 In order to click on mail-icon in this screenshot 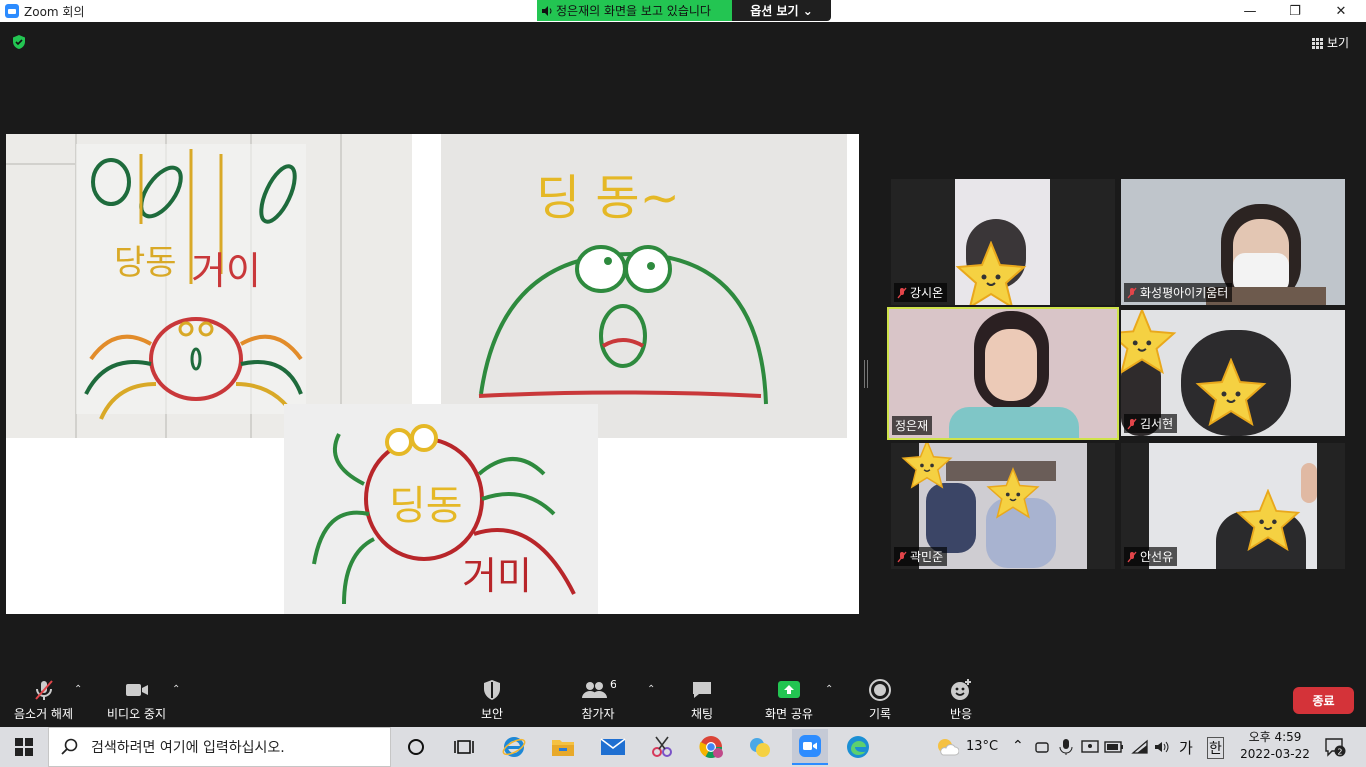, I will do `click(613, 747)`.